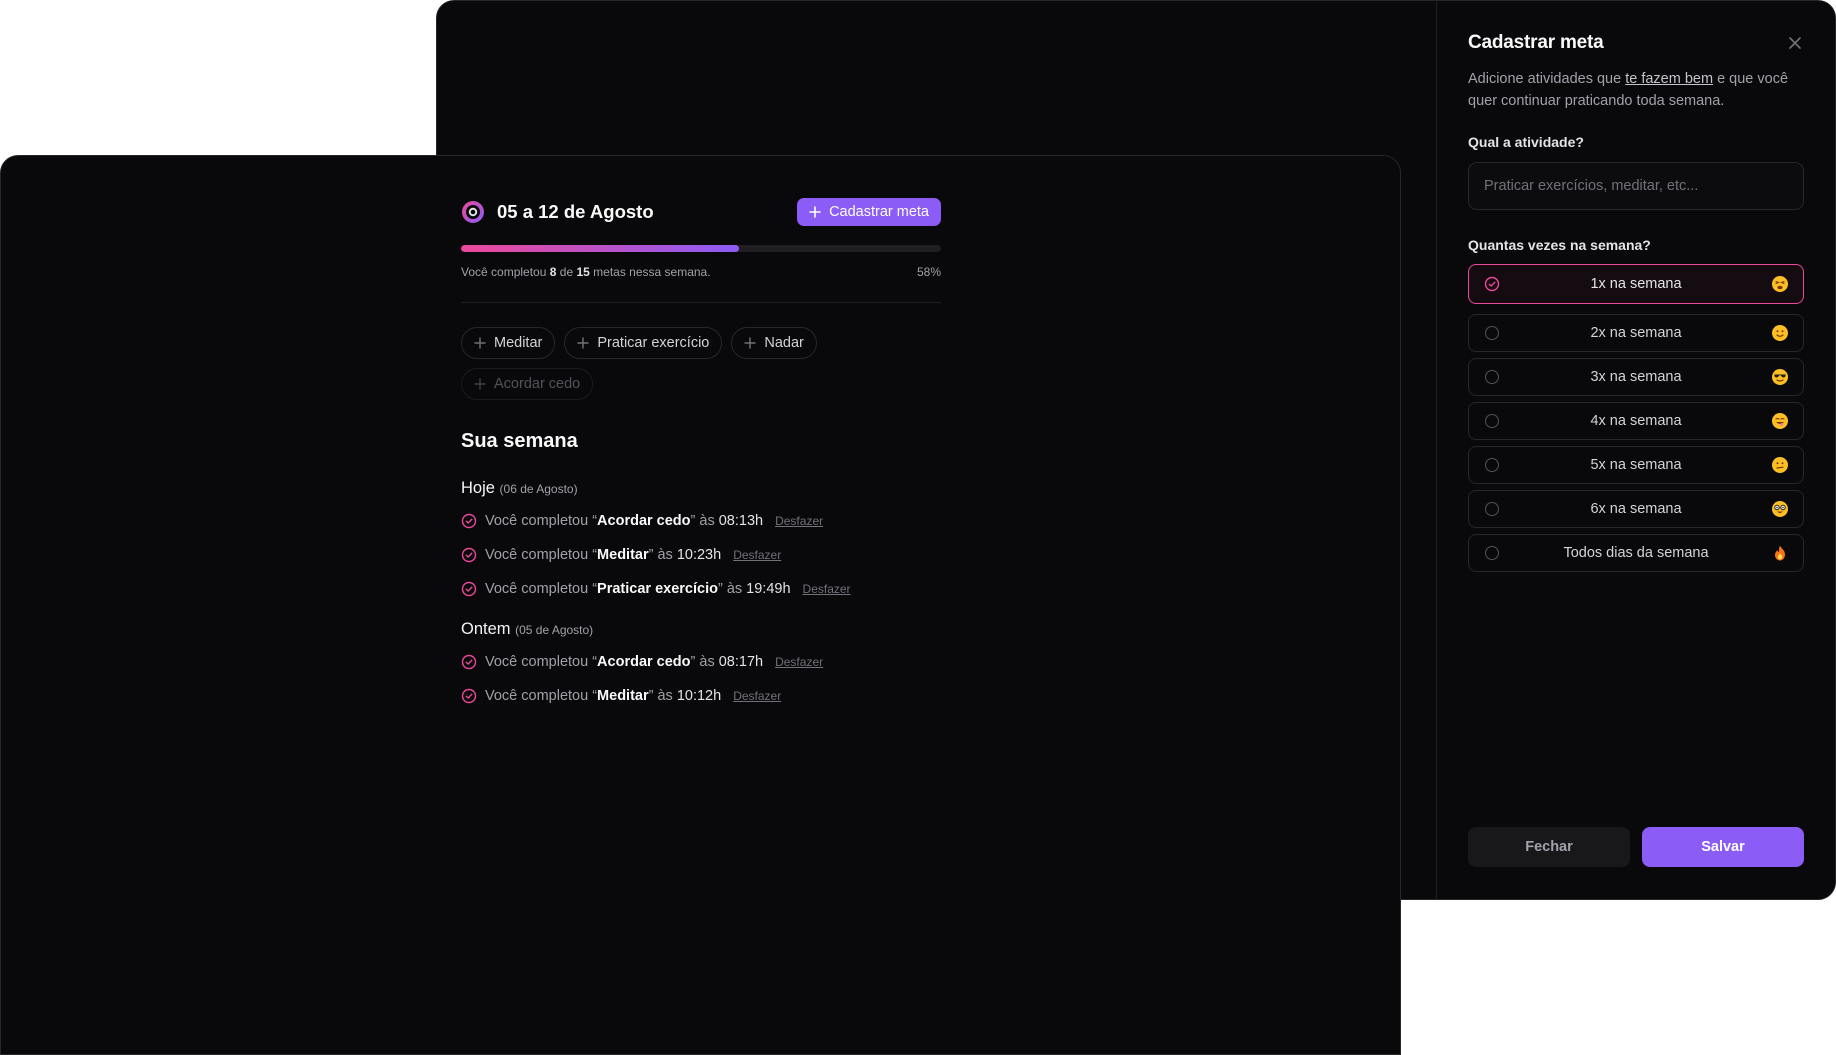  What do you see at coordinates (518, 343) in the screenshot?
I see `chip-label: Meditar` at bounding box center [518, 343].